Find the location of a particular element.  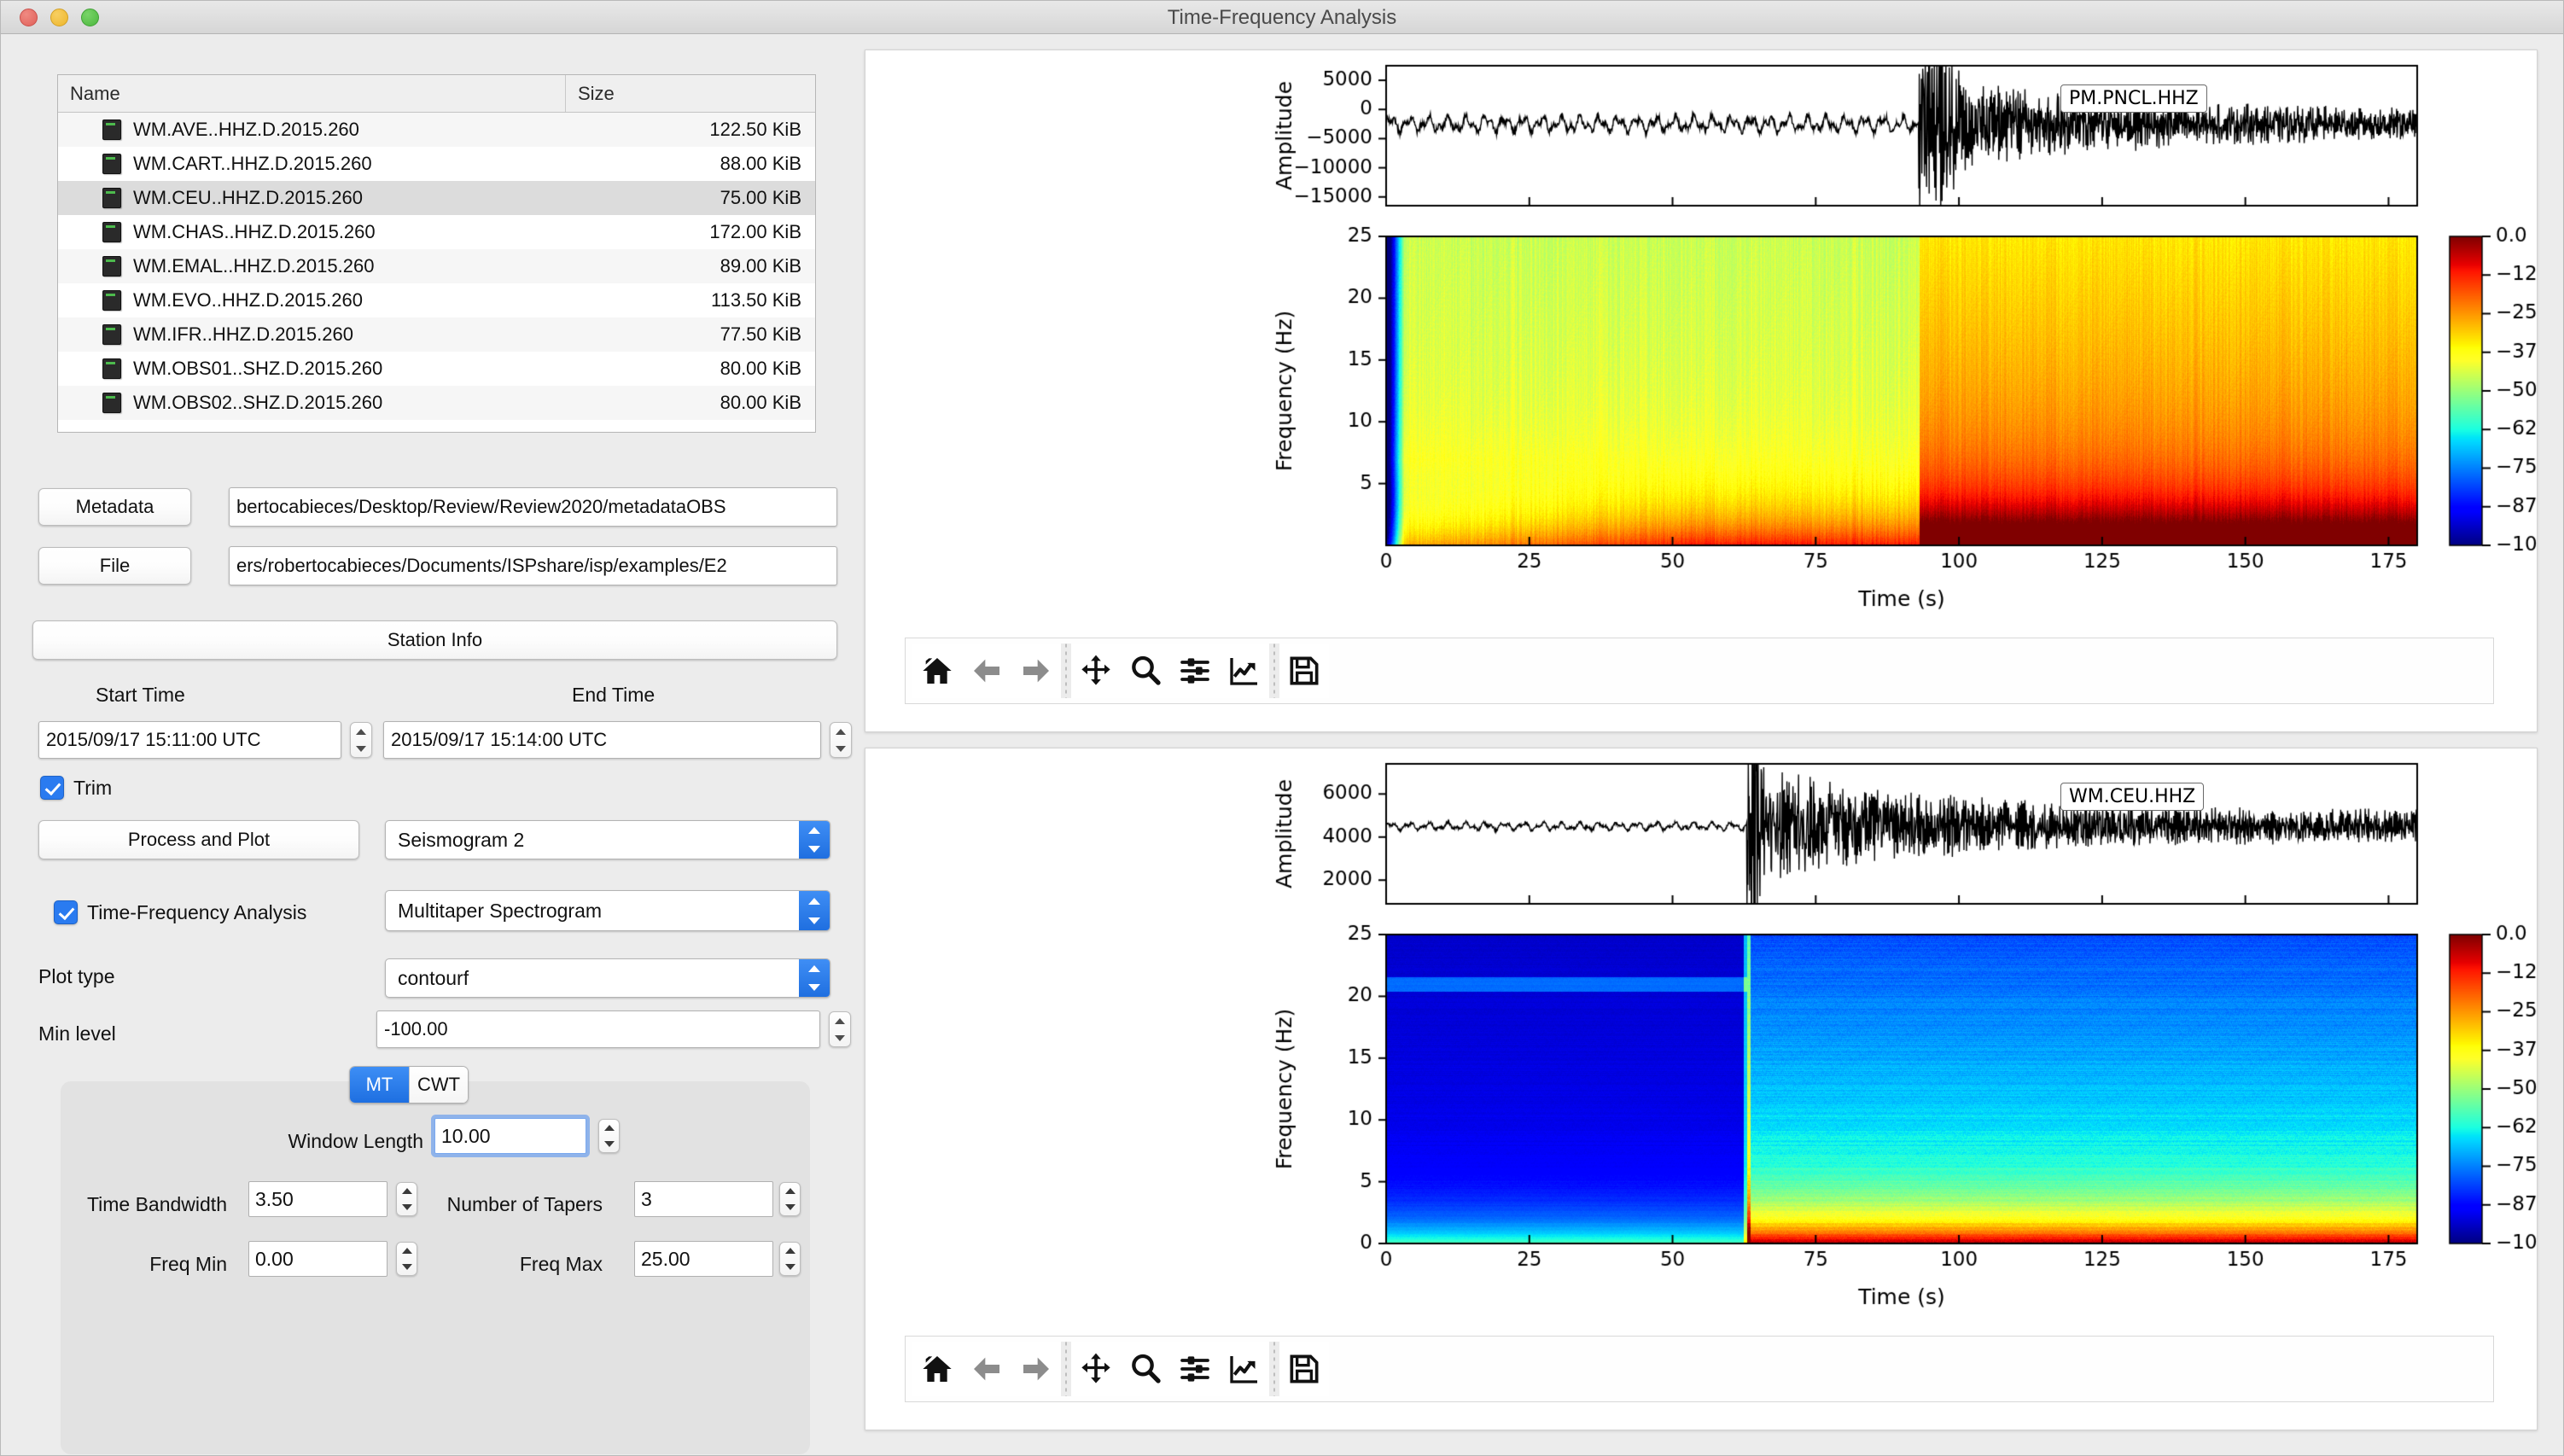

end-time-label: End Time is located at coordinates (614, 695).